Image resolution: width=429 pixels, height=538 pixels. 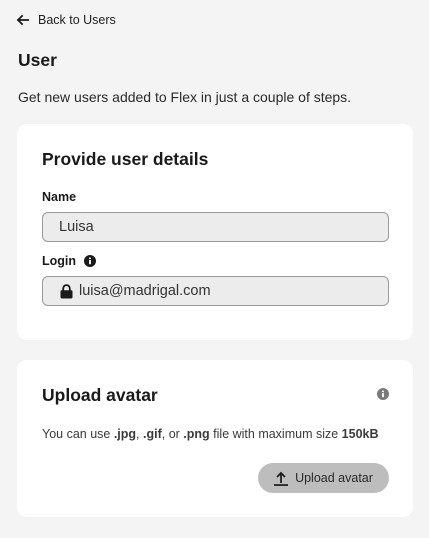 What do you see at coordinates (196, 434) in the screenshot?
I see `hint-png: .png` at bounding box center [196, 434].